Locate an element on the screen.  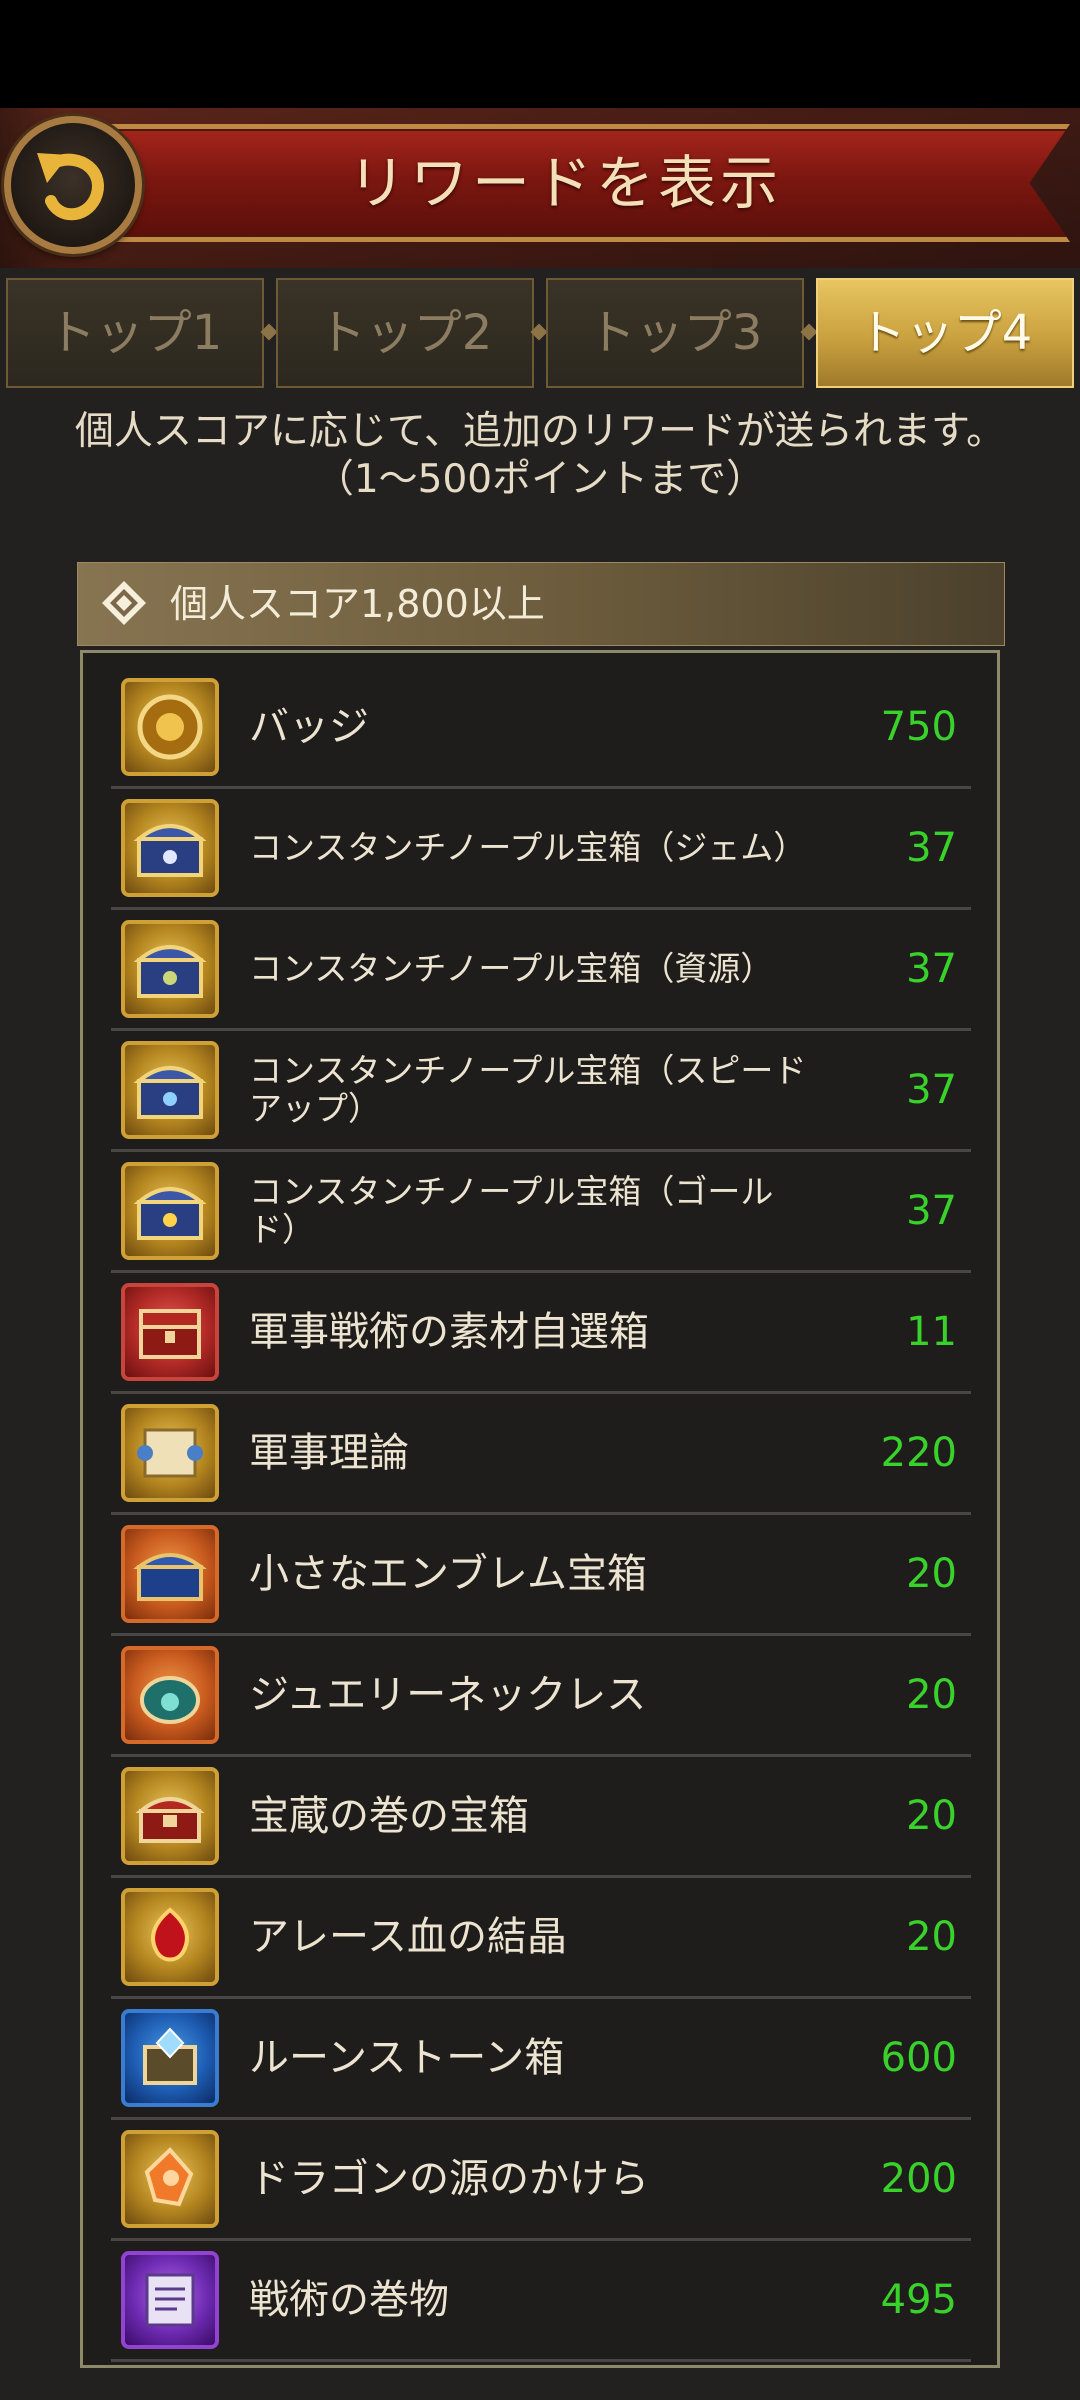
reward-name: コンスタンチノープル宝箱（ジェム） is located at coordinates (528, 847).